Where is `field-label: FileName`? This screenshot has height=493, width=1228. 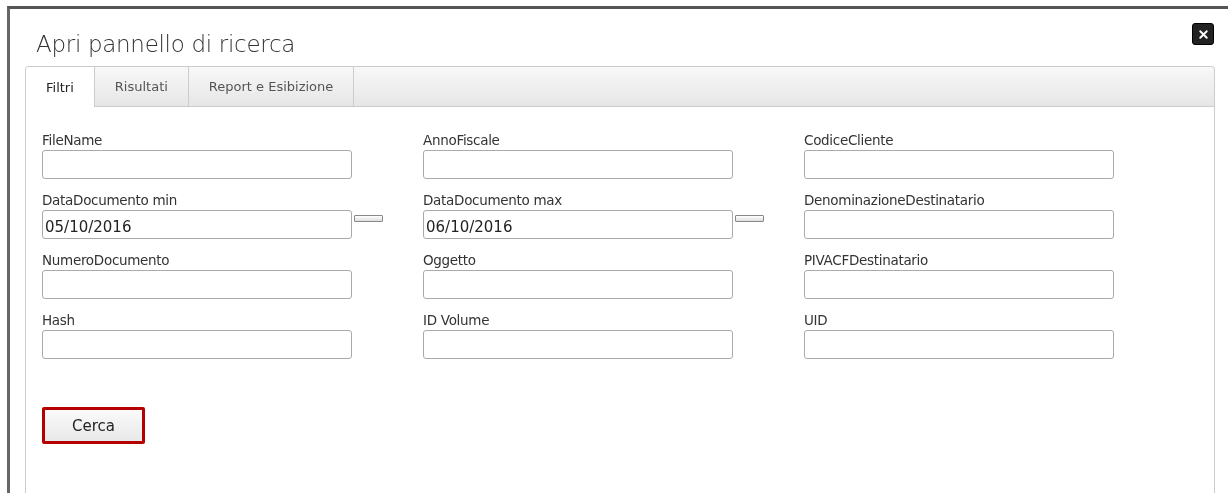
field-label: FileName is located at coordinates (73, 140).